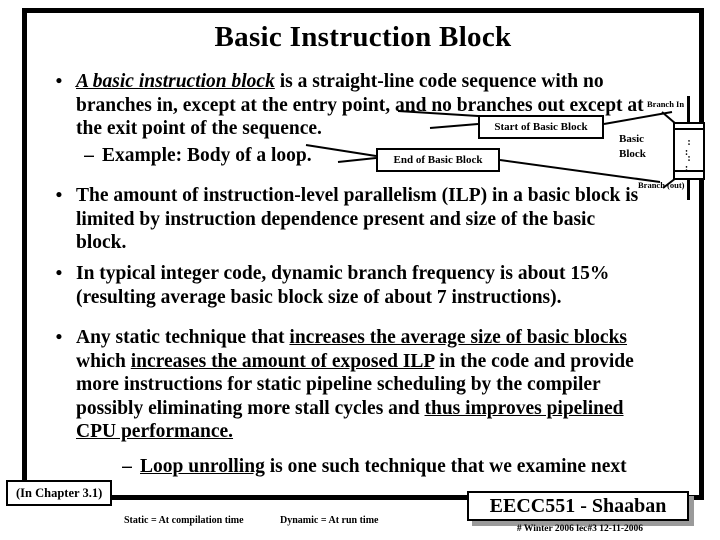 This screenshot has width=720, height=540. Describe the element at coordinates (689, 129) in the screenshot. I see `block-top-rule` at that location.